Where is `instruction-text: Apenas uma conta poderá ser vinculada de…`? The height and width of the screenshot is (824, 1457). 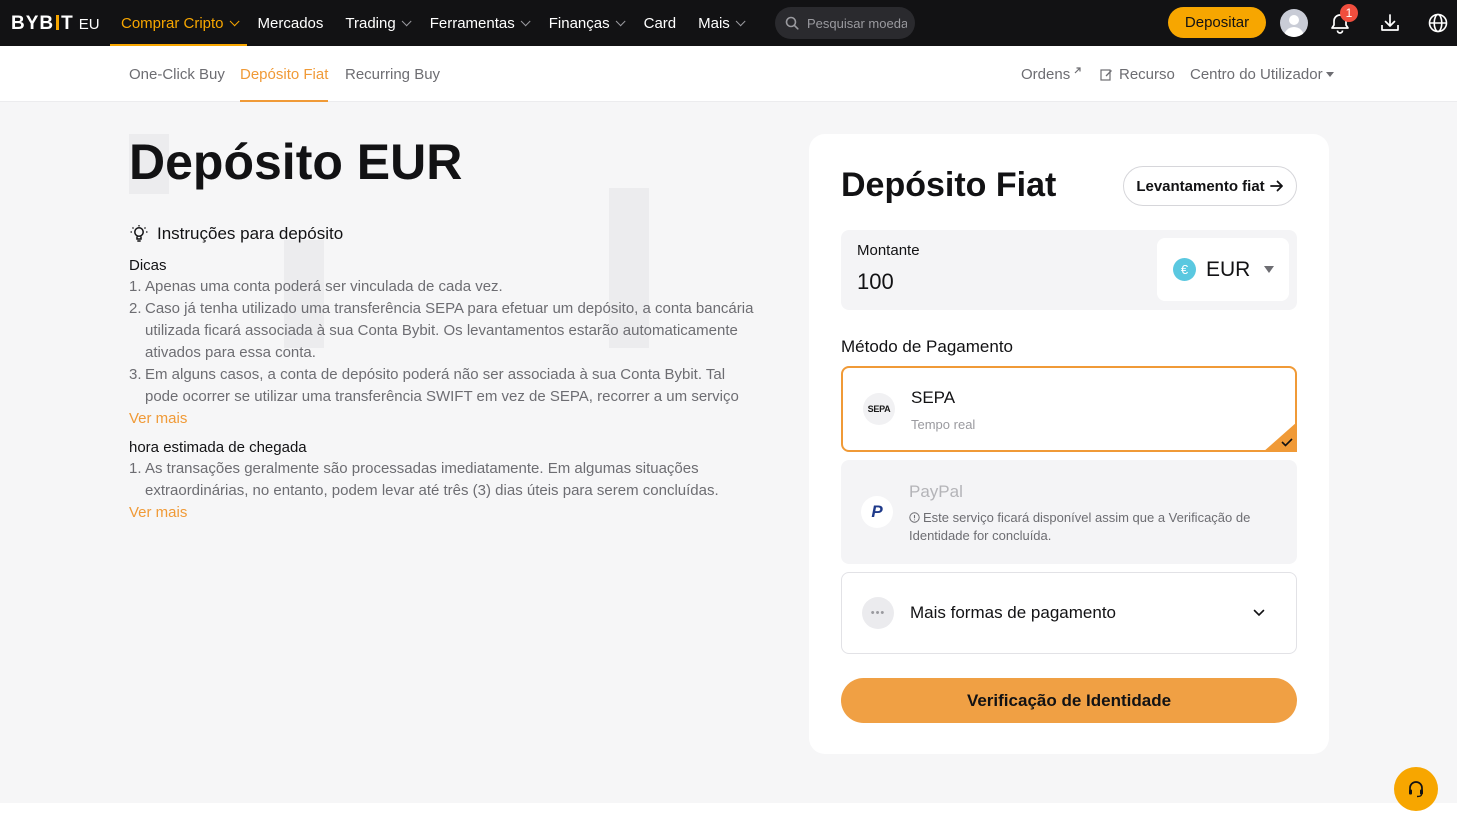
instruction-text: Apenas uma conta poderá ser vinculada de… is located at coordinates (324, 286).